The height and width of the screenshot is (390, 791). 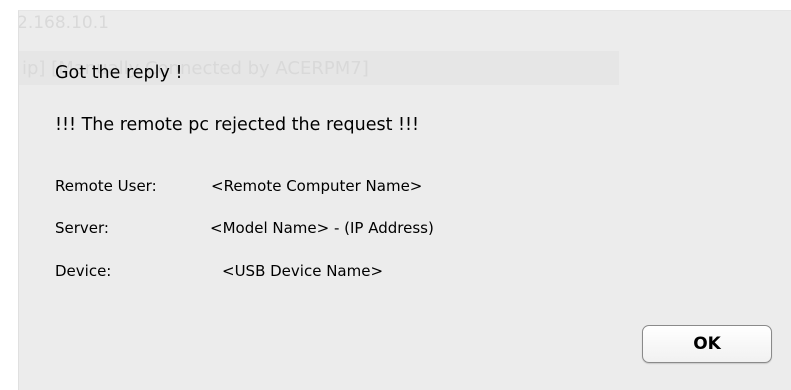 I want to click on device-label: Device:, so click(x=83, y=271).